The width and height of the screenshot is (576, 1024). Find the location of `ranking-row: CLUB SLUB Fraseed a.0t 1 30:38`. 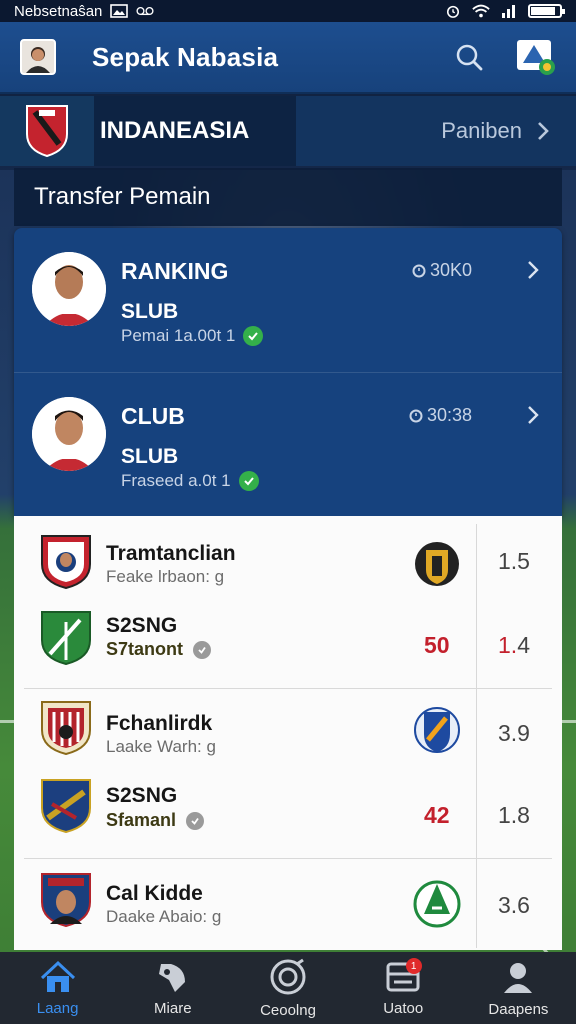

ranking-row: CLUB SLUB Fraseed a.0t 1 30:38 is located at coordinates (288, 444).